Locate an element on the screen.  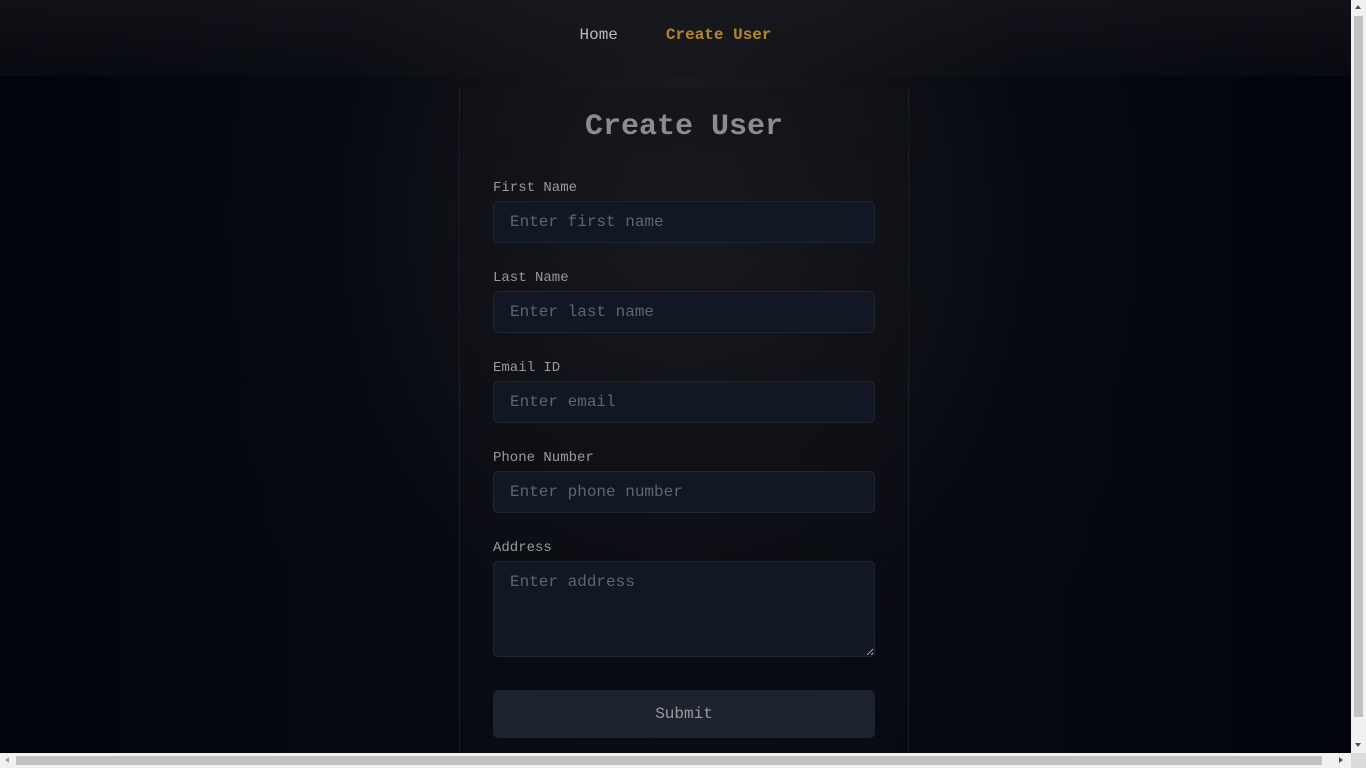
vertical-scrollbar is located at coordinates (1358, 376).